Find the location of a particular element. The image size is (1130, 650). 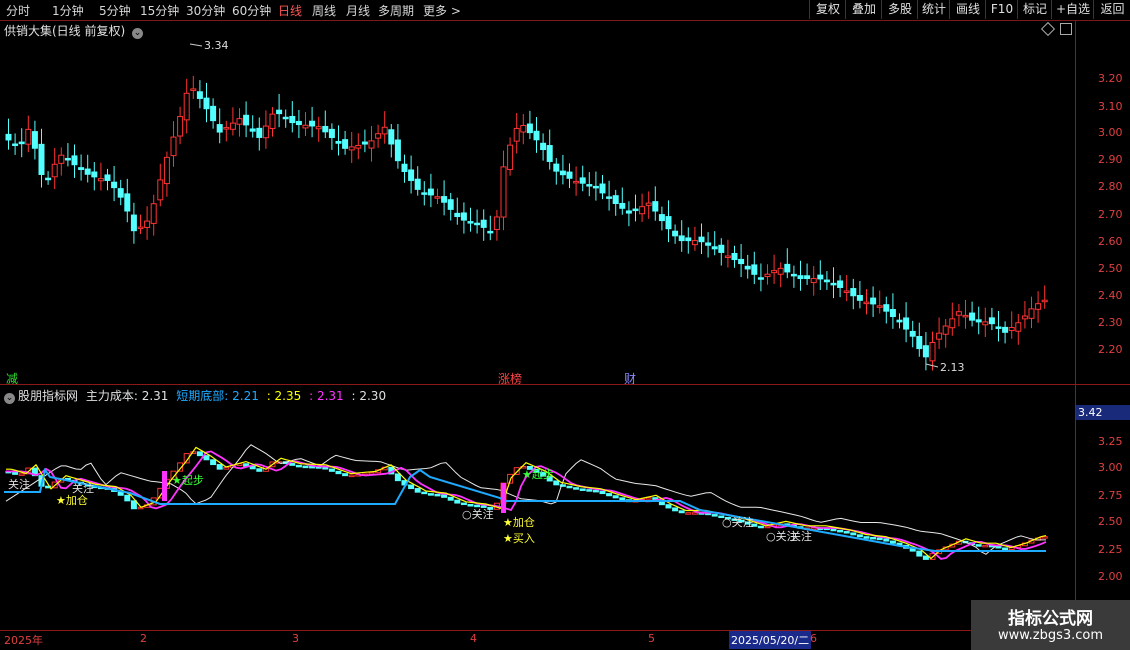

period-tab-tick: 分时 is located at coordinates (18, 10).